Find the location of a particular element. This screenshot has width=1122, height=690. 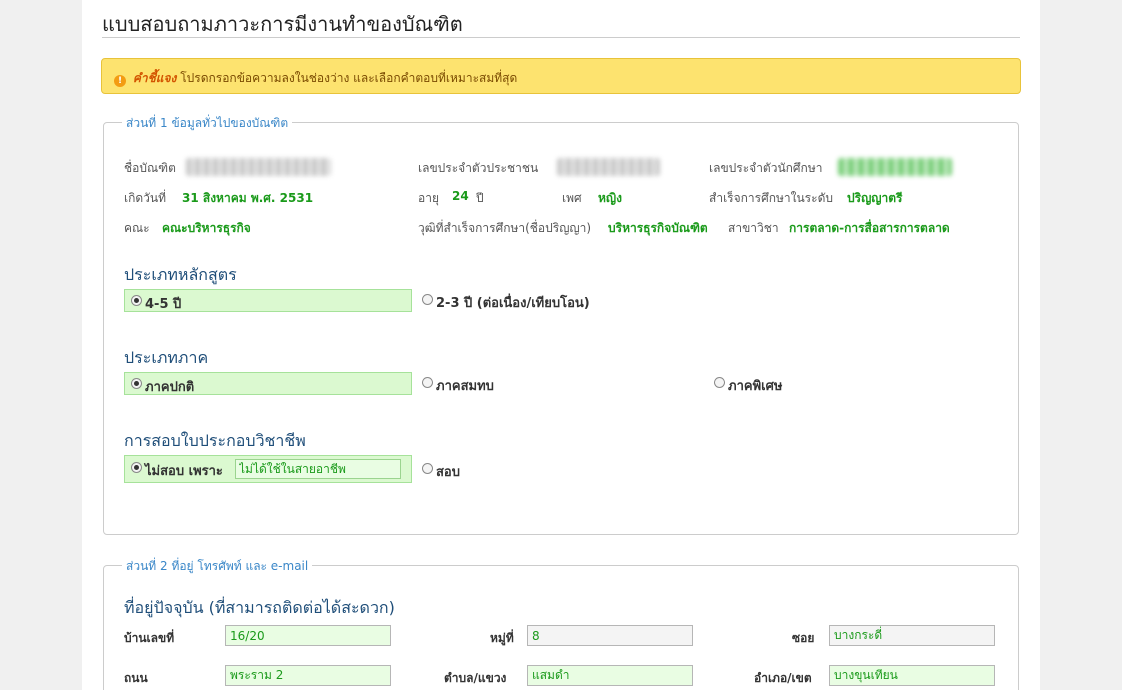

subdistrict-input is located at coordinates (610, 675).